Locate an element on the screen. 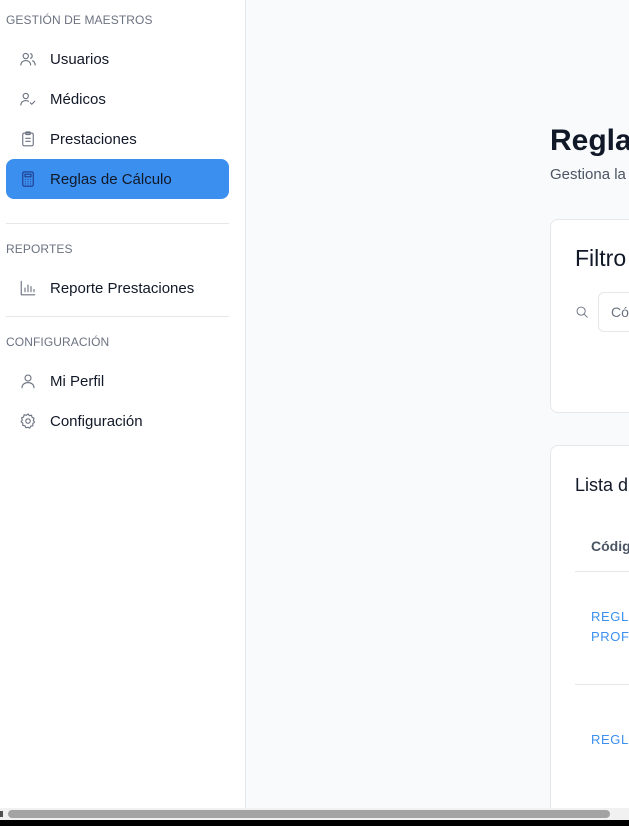 This screenshot has width=629, height=826. sidebar-item-configuracion: Configuración is located at coordinates (117, 421).